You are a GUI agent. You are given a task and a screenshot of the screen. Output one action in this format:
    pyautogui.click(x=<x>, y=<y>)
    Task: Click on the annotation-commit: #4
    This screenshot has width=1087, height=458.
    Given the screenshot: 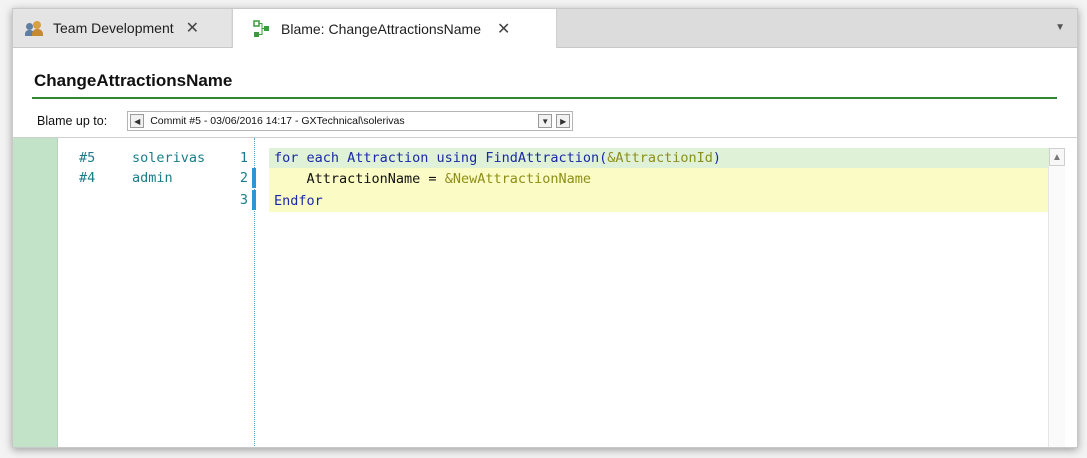 What is the action you would take?
    pyautogui.click(x=87, y=178)
    